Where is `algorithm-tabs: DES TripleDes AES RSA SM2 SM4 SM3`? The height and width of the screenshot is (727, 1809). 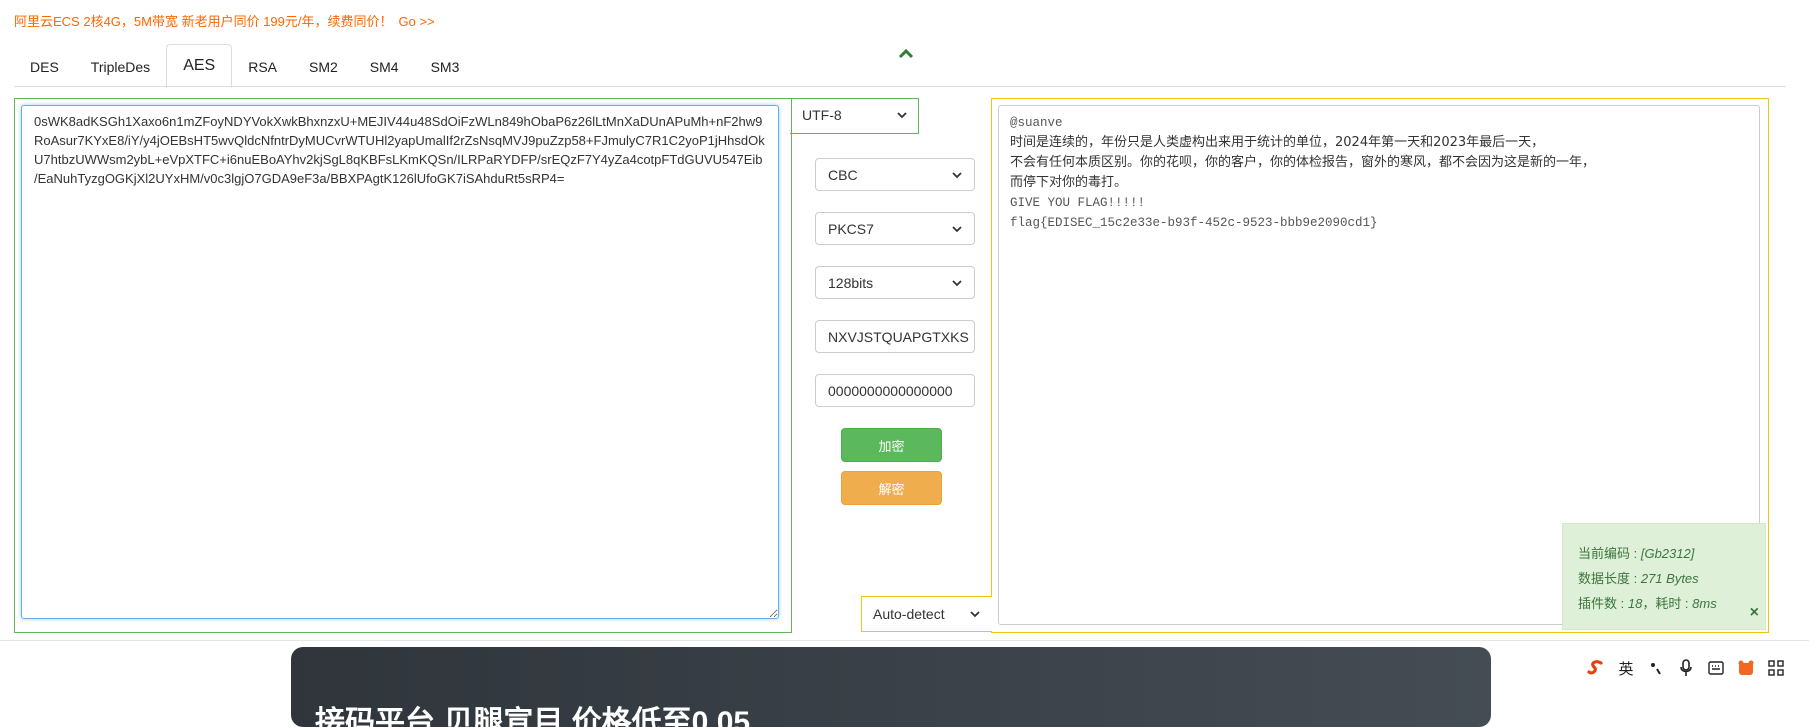 algorithm-tabs: DES TripleDes AES RSA SM2 SM4 SM3 is located at coordinates (245, 65).